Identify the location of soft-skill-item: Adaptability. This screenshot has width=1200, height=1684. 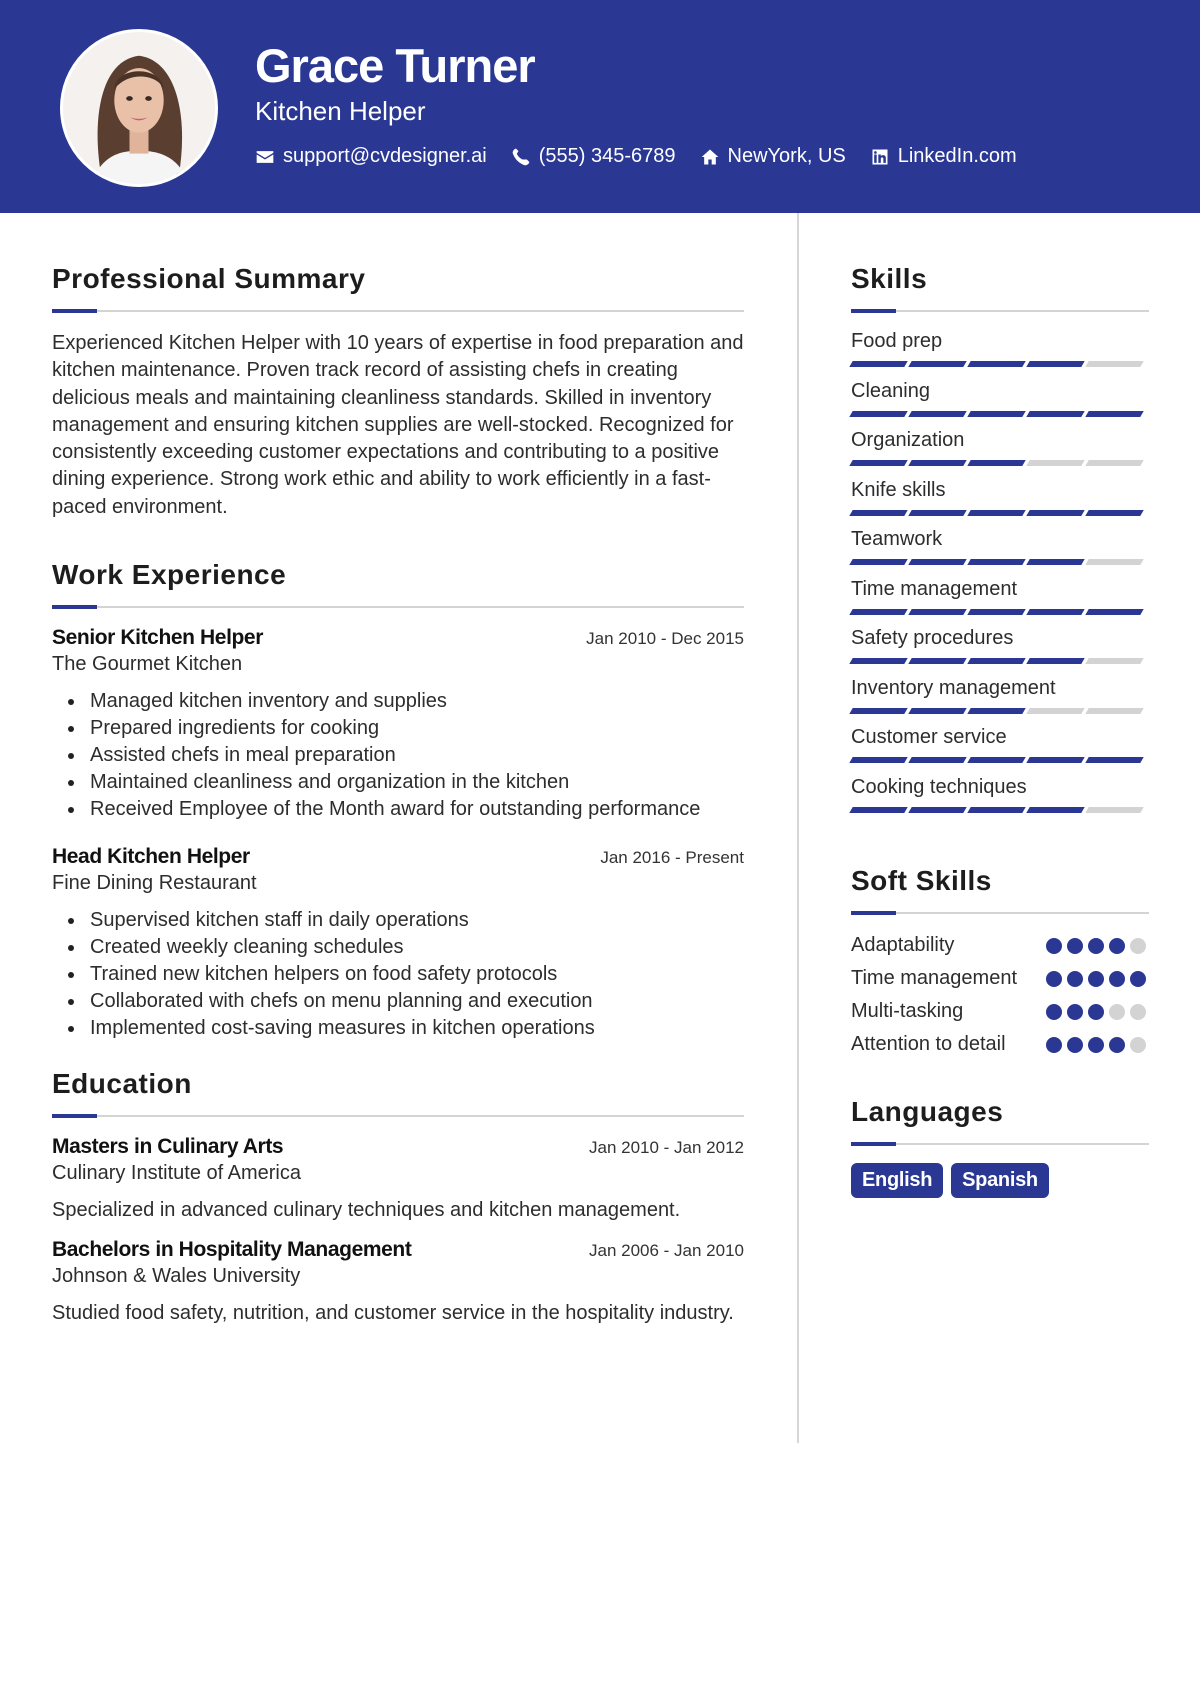
(1000, 945).